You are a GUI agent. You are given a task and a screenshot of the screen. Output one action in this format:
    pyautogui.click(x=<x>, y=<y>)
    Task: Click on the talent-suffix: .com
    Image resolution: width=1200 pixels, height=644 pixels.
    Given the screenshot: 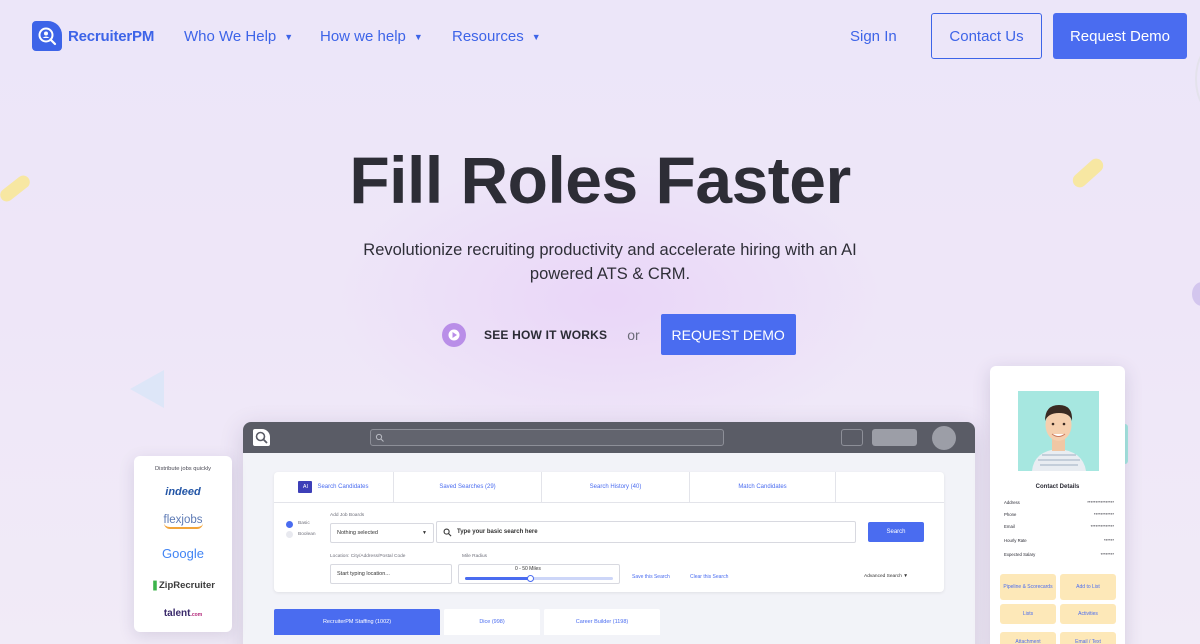 What is the action you would take?
    pyautogui.click(x=196, y=615)
    